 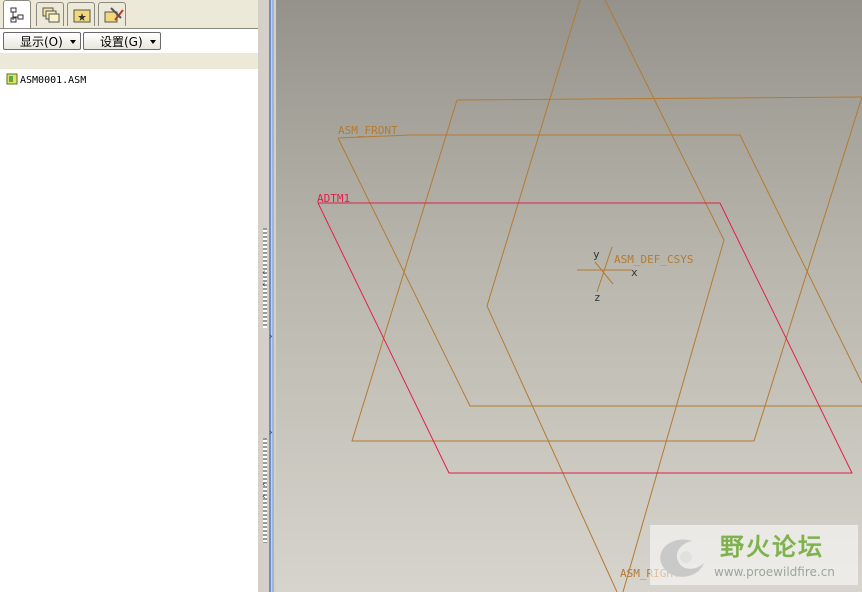 I want to click on tree-column-header, so click(x=129, y=61).